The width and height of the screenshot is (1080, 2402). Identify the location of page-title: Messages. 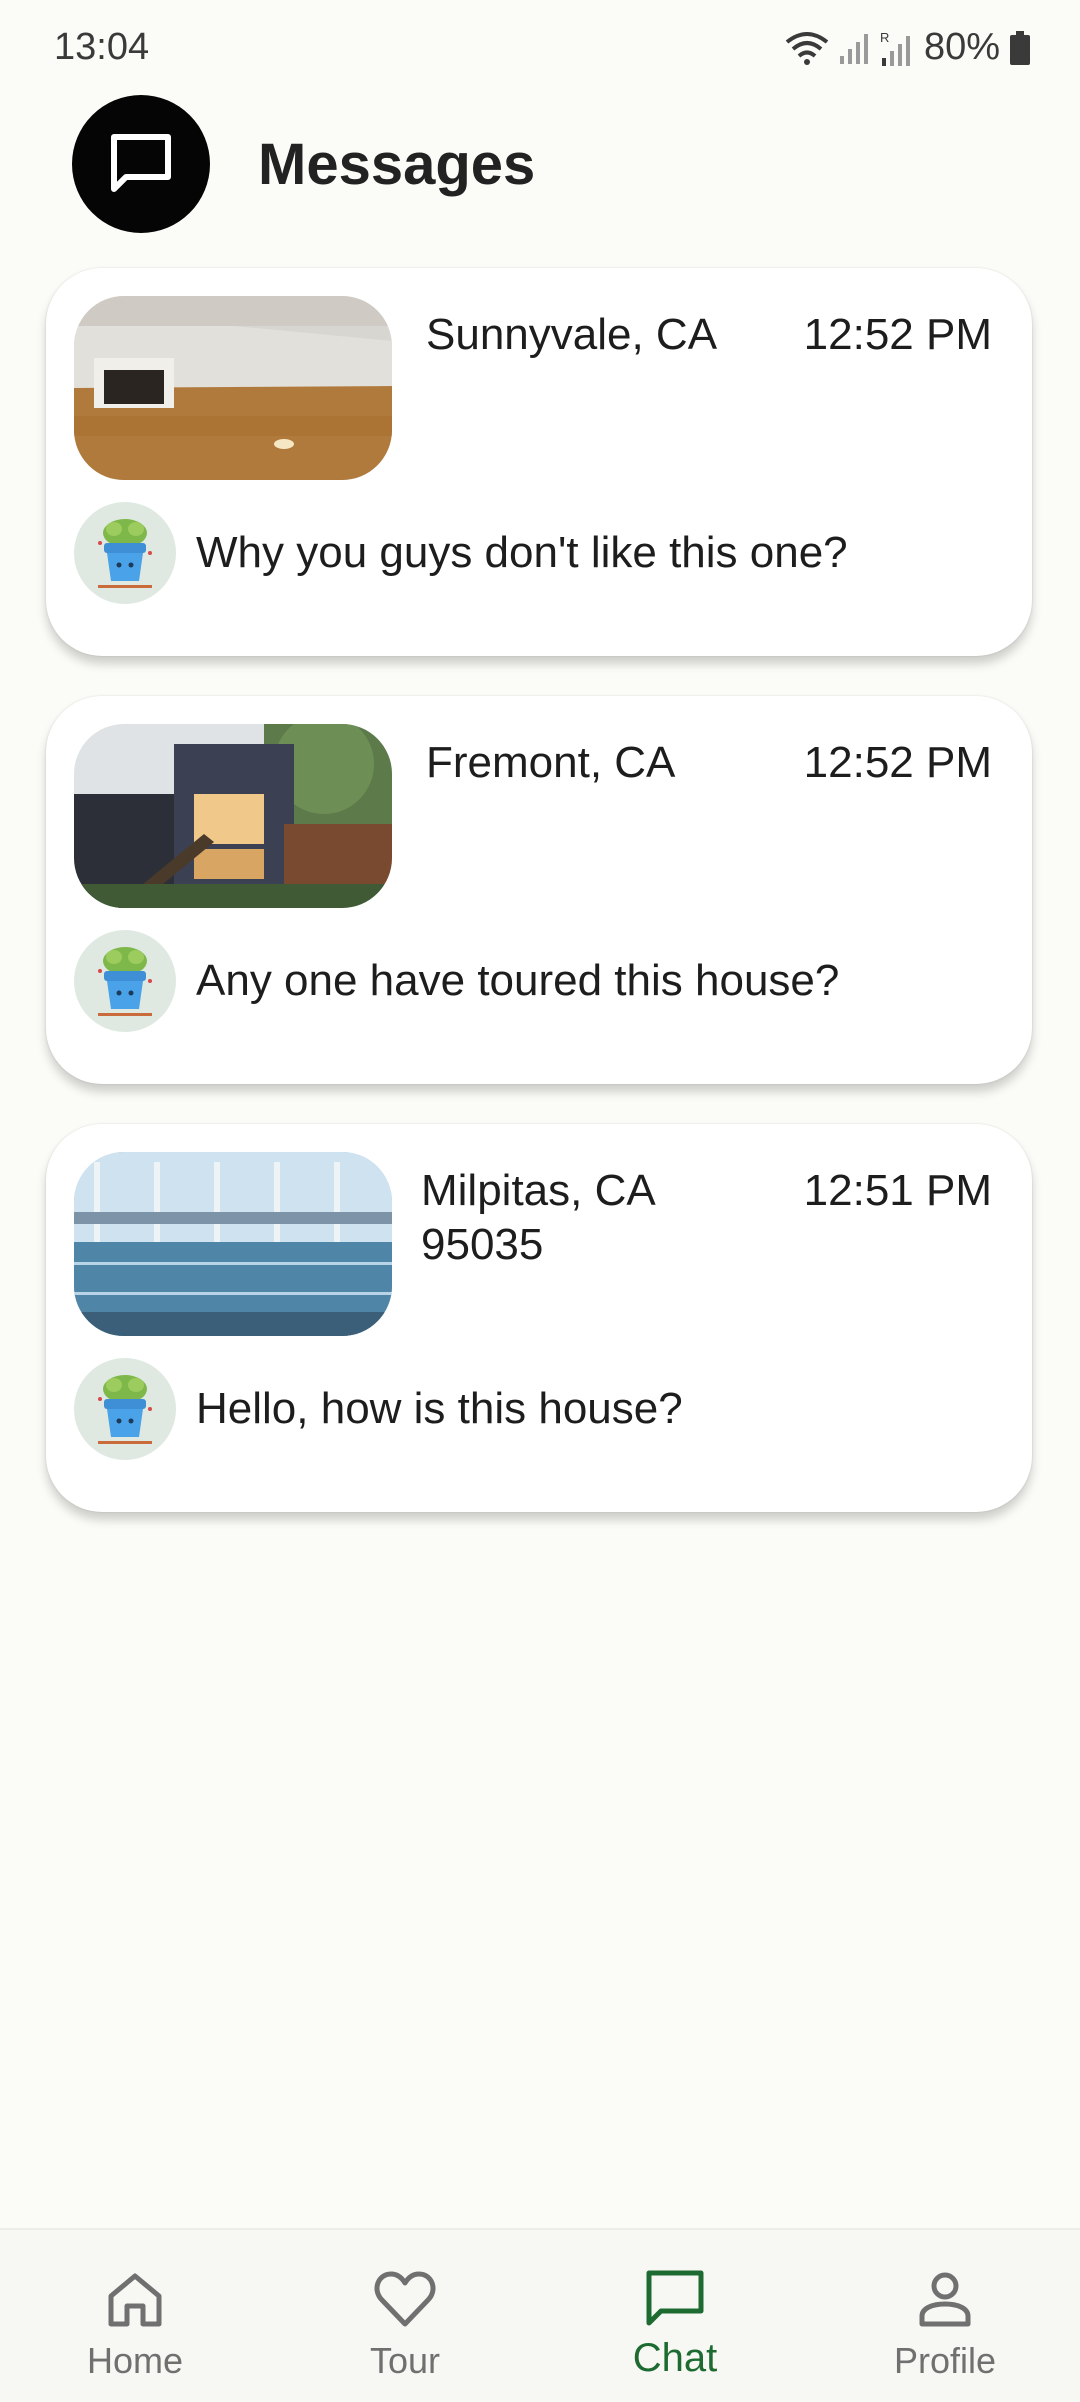
(397, 164).